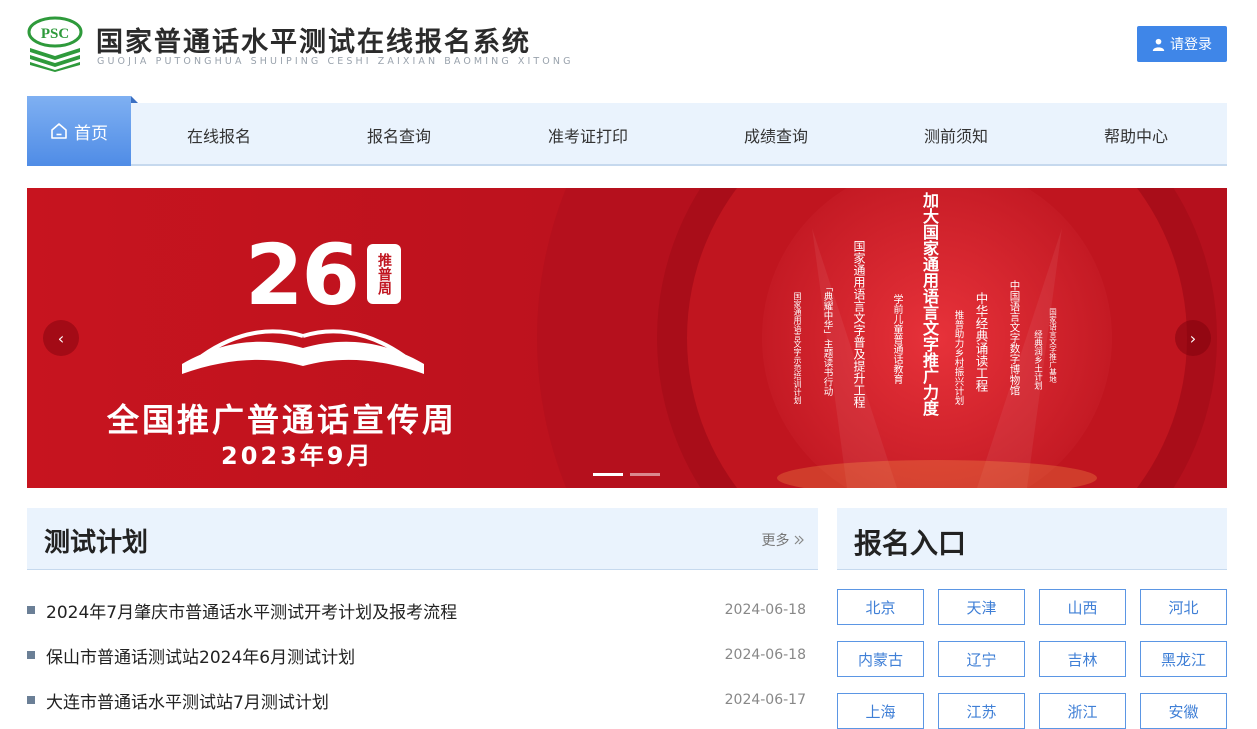  I want to click on banner-side-text: 国家通用语言文字示范培训计划, so click(797, 348).